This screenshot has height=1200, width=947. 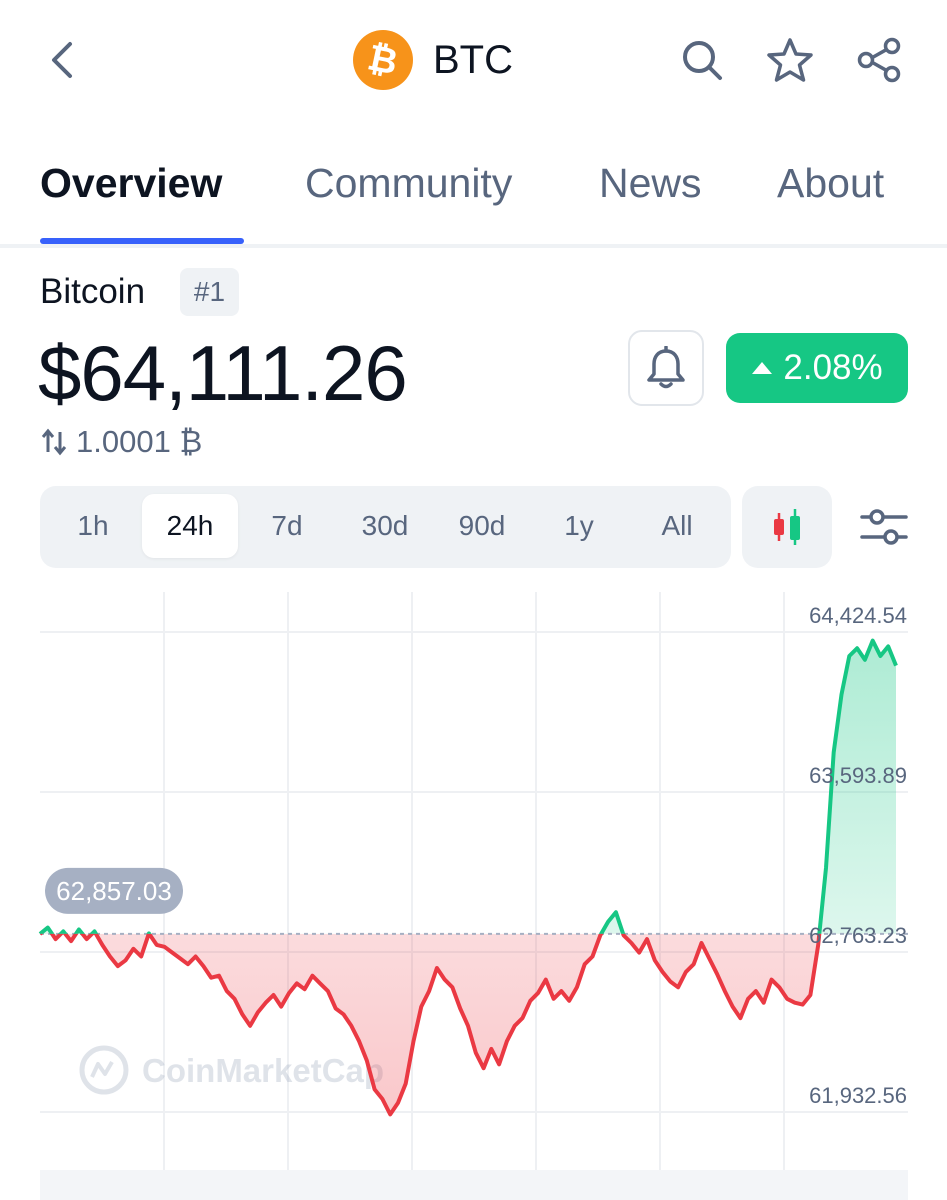 I want to click on btc-amount-value: 1.0001 ₿, so click(x=139, y=441).